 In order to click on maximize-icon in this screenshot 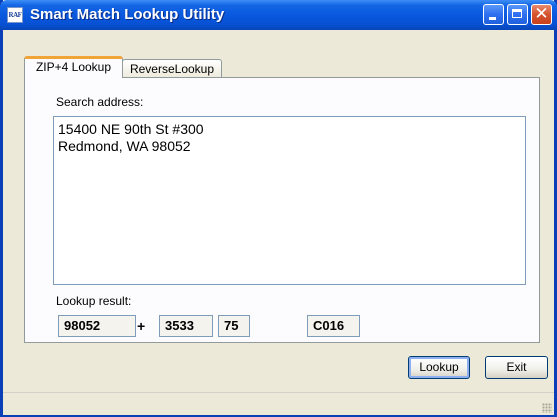, I will do `click(517, 13)`.